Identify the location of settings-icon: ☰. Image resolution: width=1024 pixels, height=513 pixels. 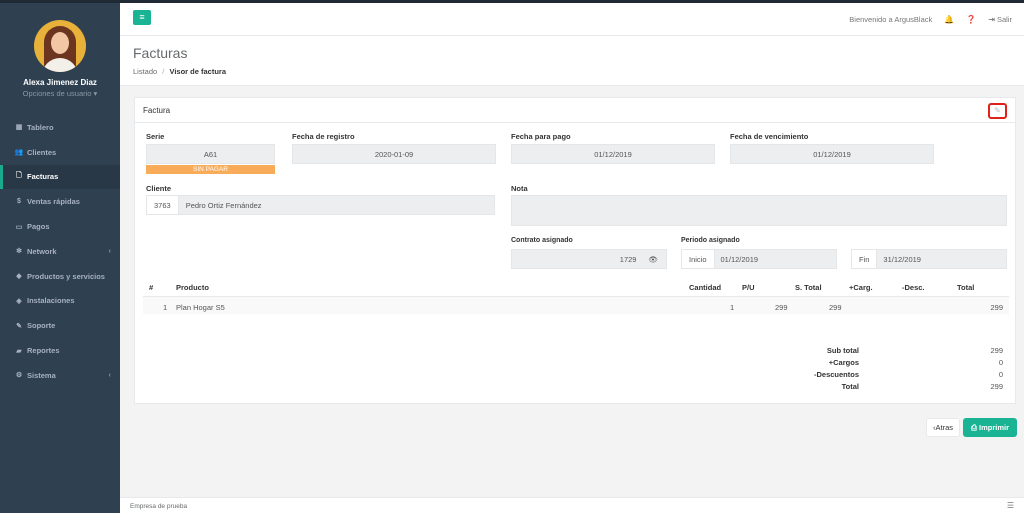
(1010, 505).